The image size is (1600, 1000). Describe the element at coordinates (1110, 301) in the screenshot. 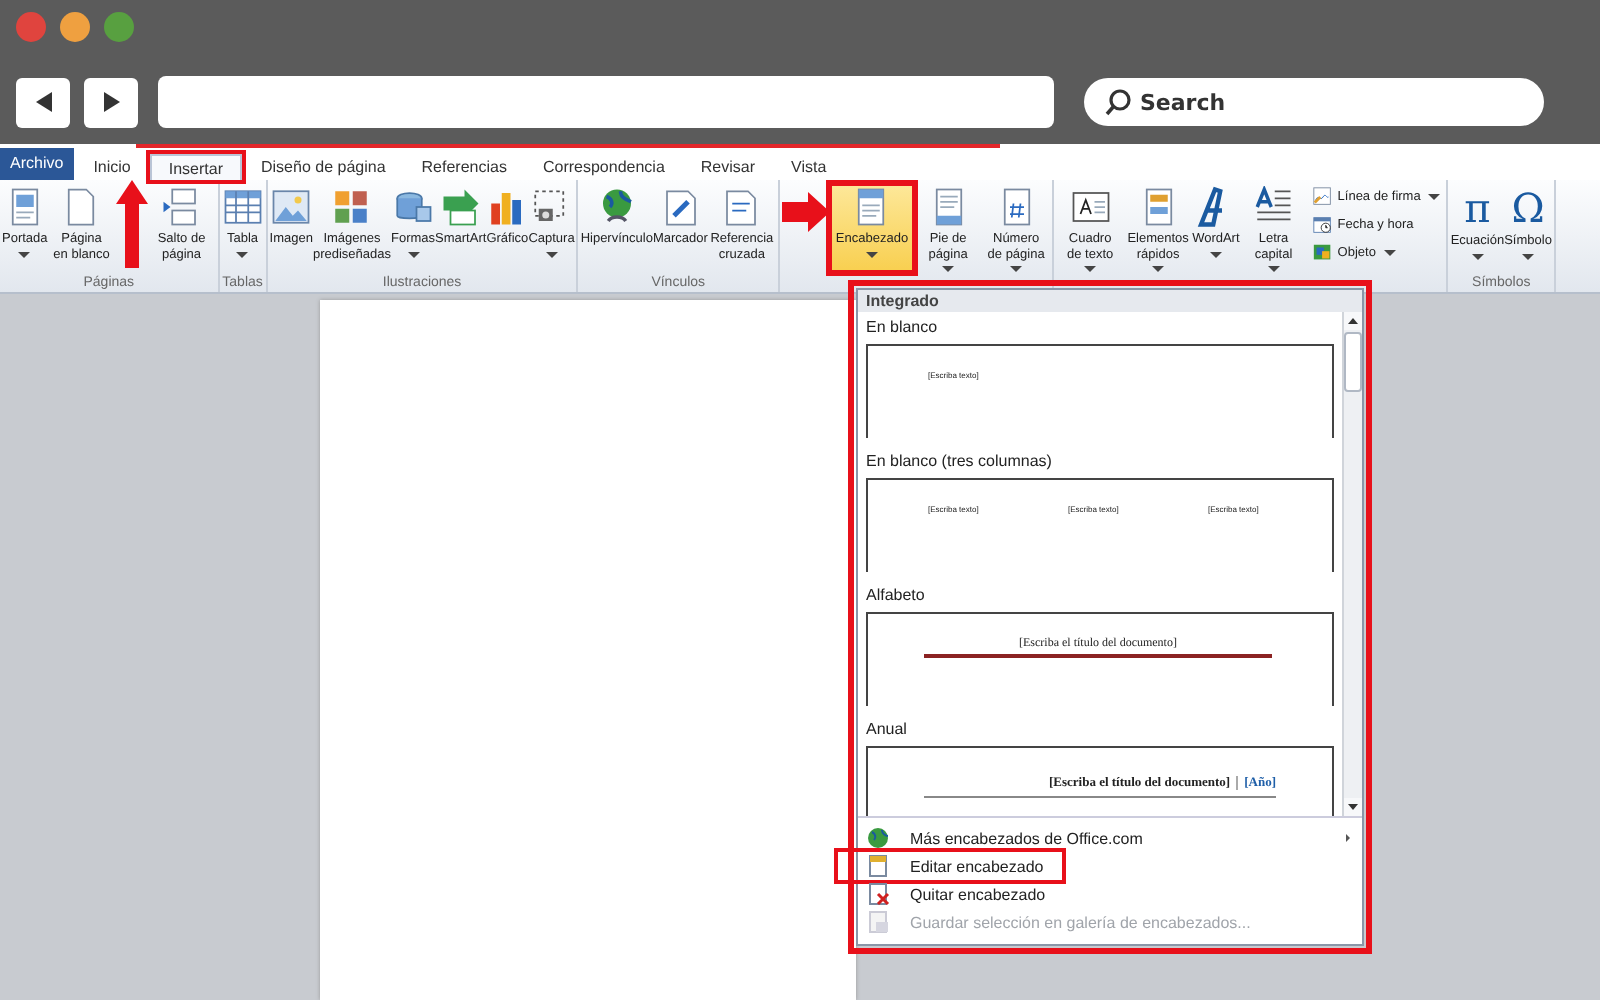

I see `section-heading: Integrado` at that location.